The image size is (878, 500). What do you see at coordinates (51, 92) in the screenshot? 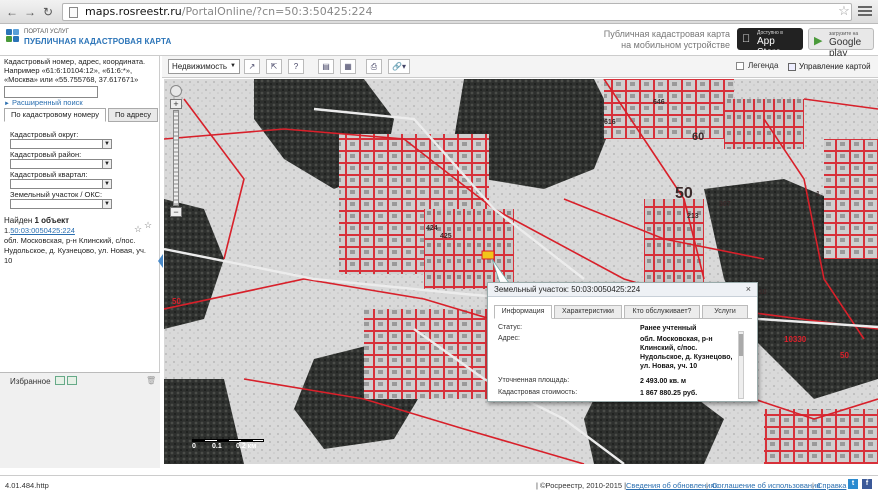
I see `search-input` at bounding box center [51, 92].